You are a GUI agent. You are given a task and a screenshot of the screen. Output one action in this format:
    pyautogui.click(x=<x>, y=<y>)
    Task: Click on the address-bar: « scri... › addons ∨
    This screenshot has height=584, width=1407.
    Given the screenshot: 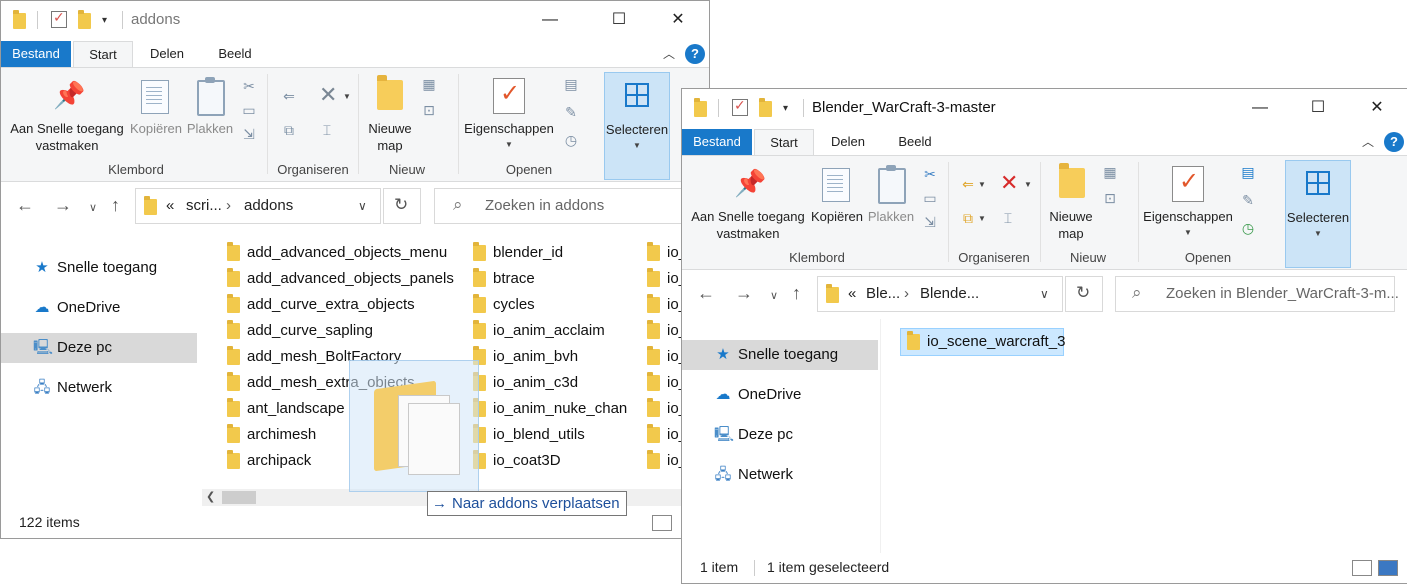 What is the action you would take?
    pyautogui.click(x=258, y=206)
    